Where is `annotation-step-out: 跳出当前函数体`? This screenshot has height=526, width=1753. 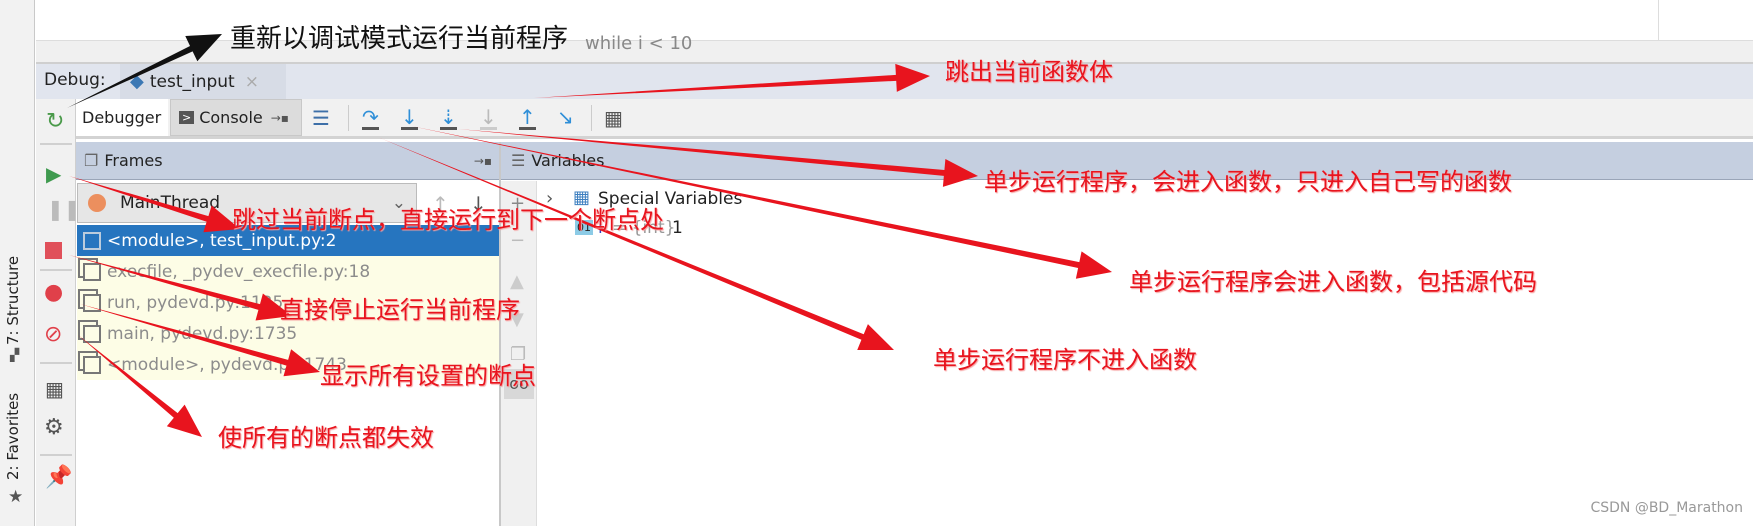 annotation-step-out: 跳出当前函数体 is located at coordinates (1029, 72).